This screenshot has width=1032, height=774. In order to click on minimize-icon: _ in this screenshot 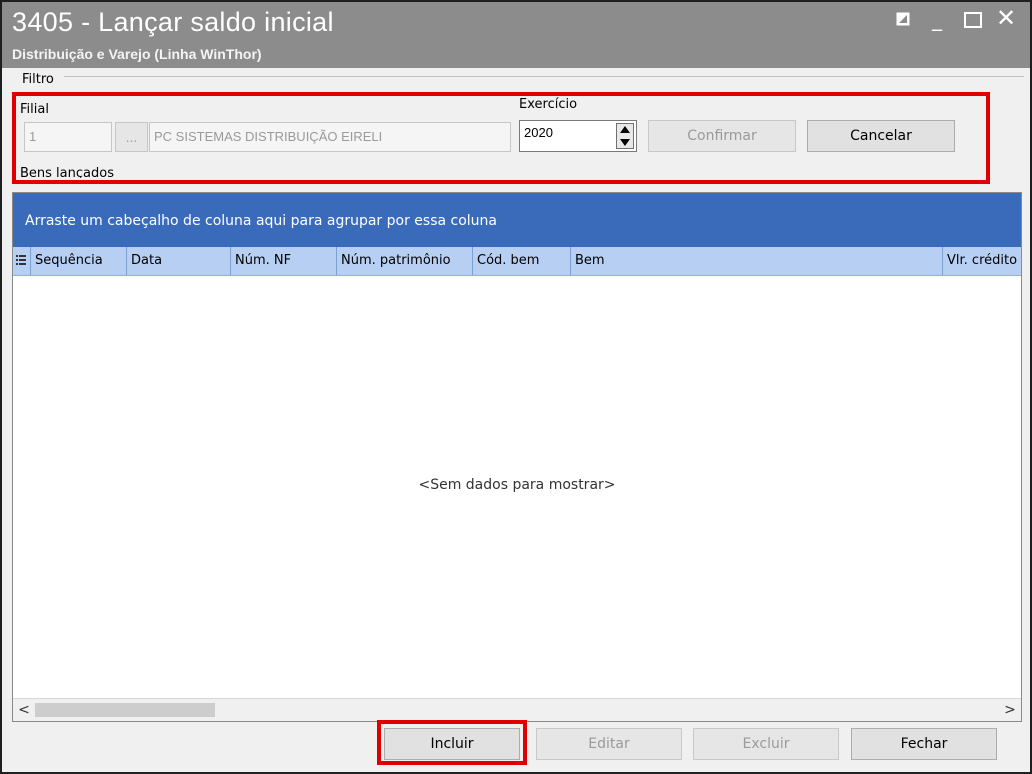, I will do `click(937, 19)`.